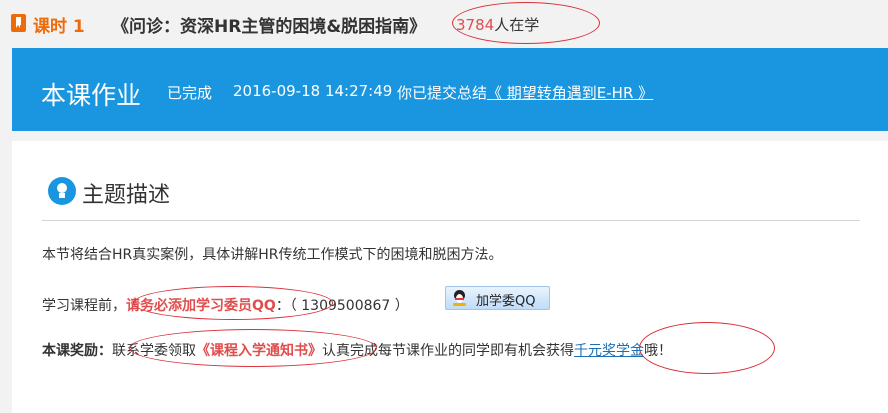 Image resolution: width=888 pixels, height=413 pixels. I want to click on add-qq-button-label: 加学委QQ, so click(506, 301).